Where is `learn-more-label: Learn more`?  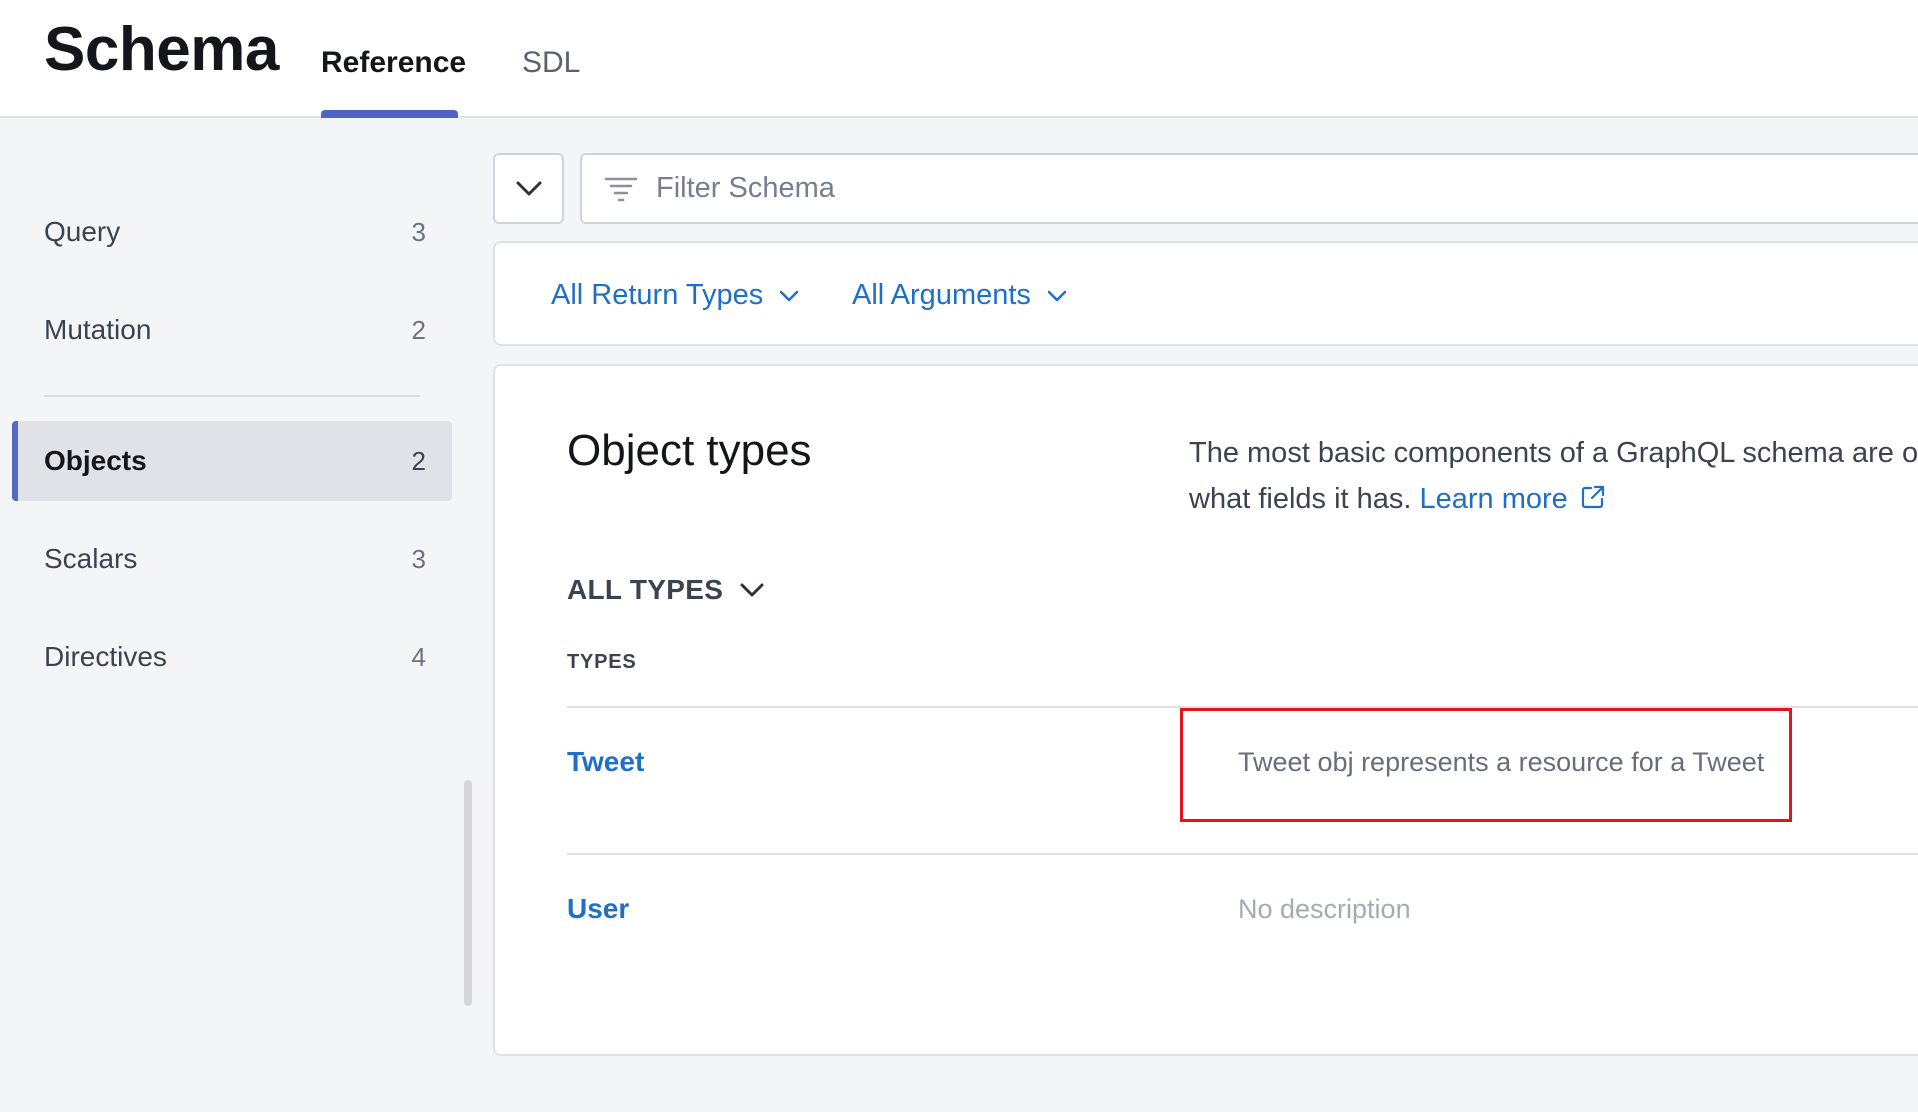 learn-more-label: Learn more is located at coordinates (1493, 499).